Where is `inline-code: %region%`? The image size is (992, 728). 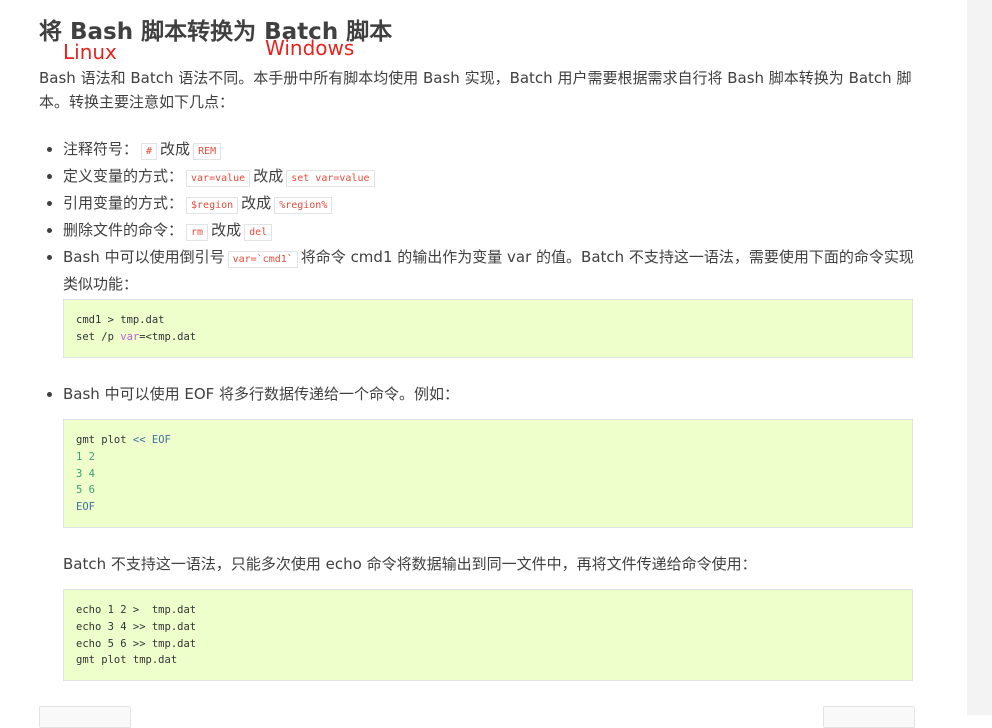 inline-code: %region% is located at coordinates (303, 205).